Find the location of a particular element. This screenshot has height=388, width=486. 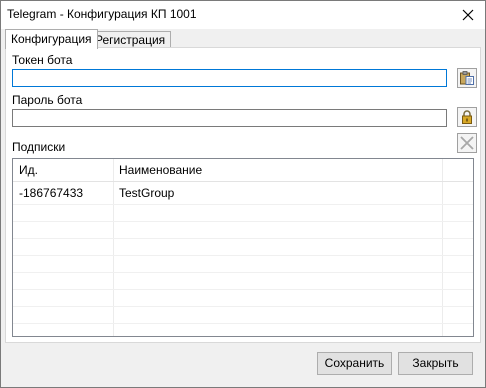

tab-configuration: Конфигурация is located at coordinates (51, 39).